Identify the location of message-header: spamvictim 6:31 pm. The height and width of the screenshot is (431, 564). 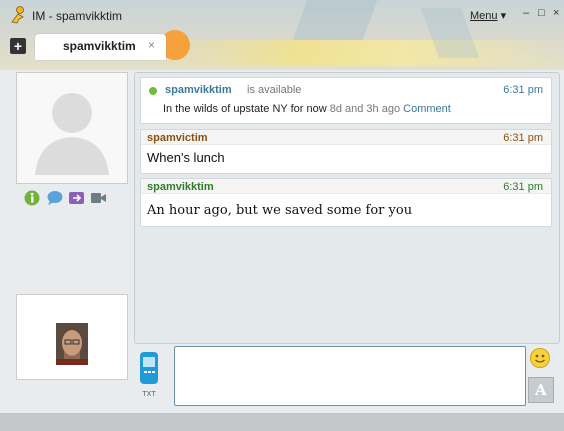
(346, 137).